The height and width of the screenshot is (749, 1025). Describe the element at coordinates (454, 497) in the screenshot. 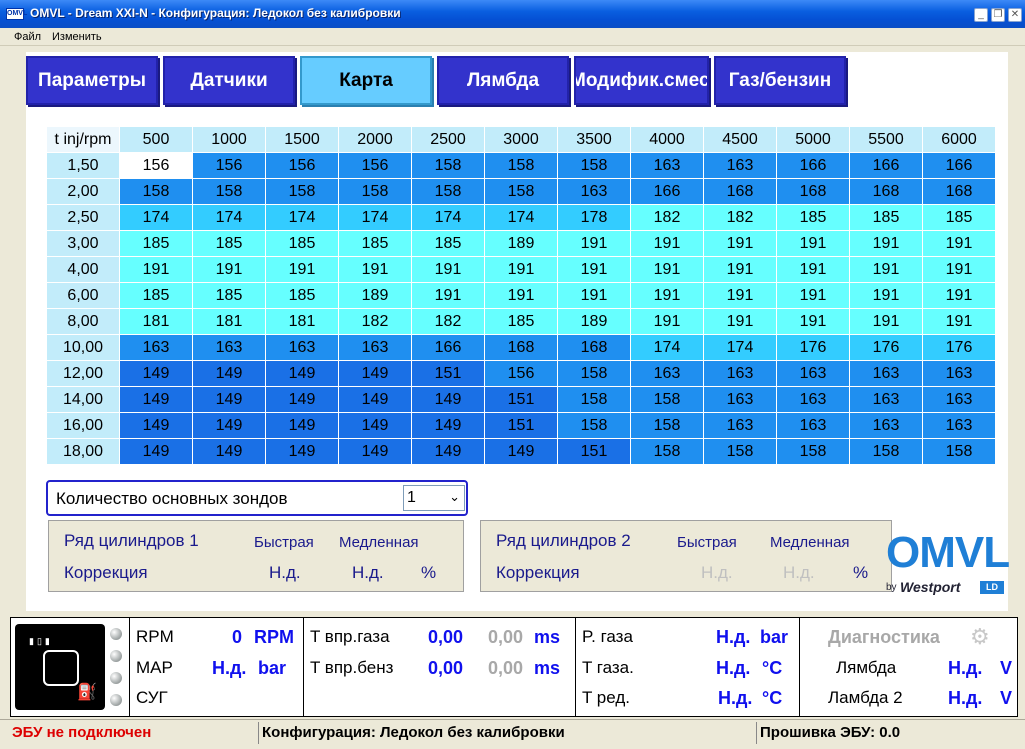

I see `chevron-down-icon: ⌄` at that location.